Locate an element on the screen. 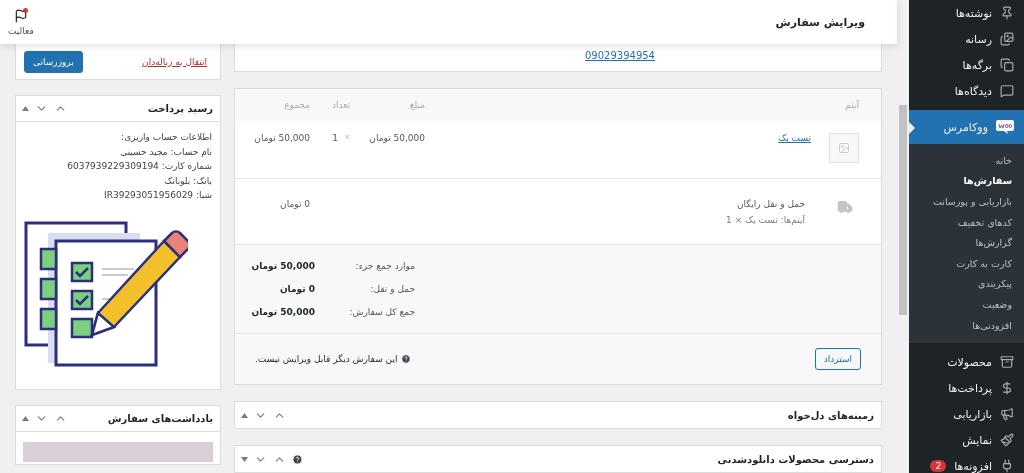 The image size is (1024, 473). page-title: ویرایش سفارش is located at coordinates (820, 22).